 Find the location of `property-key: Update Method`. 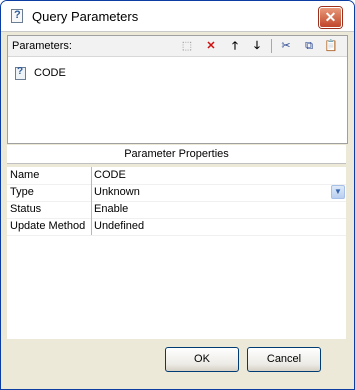

property-key: Update Method is located at coordinates (48, 226).